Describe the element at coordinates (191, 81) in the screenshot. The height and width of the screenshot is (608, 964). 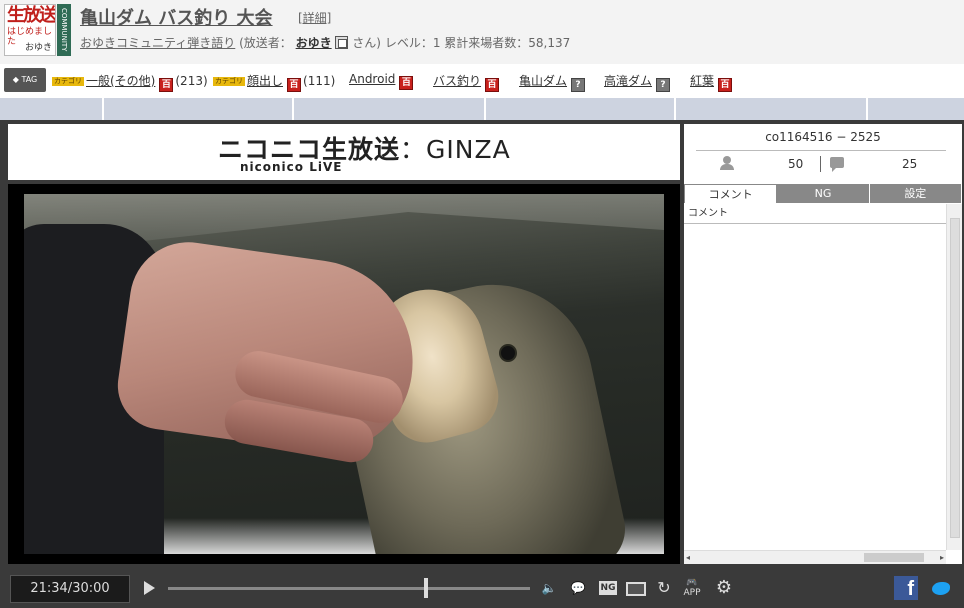
I see `tag-count: (213)` at that location.